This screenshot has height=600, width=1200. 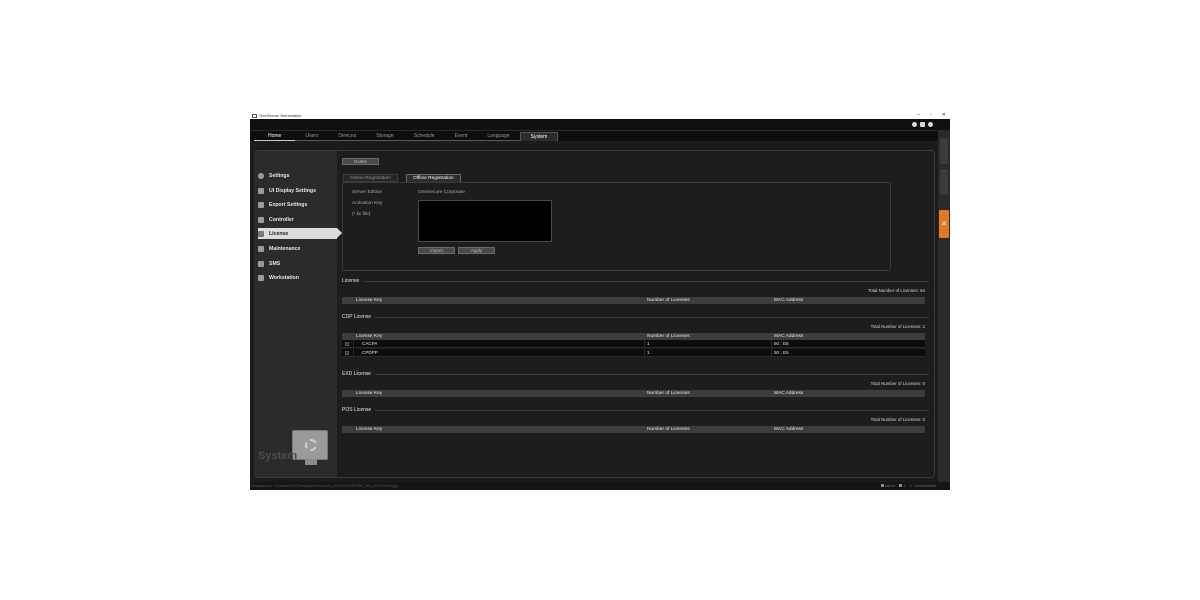 What do you see at coordinates (261, 190) in the screenshot?
I see `display-icon` at bounding box center [261, 190].